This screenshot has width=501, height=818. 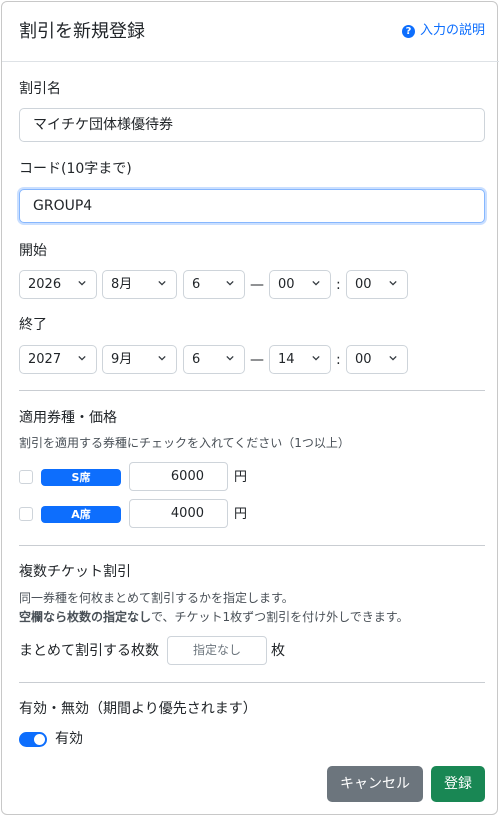 I want to click on dialog-header: 割引を新規登録 ? 入力の説明, so click(x=250, y=32).